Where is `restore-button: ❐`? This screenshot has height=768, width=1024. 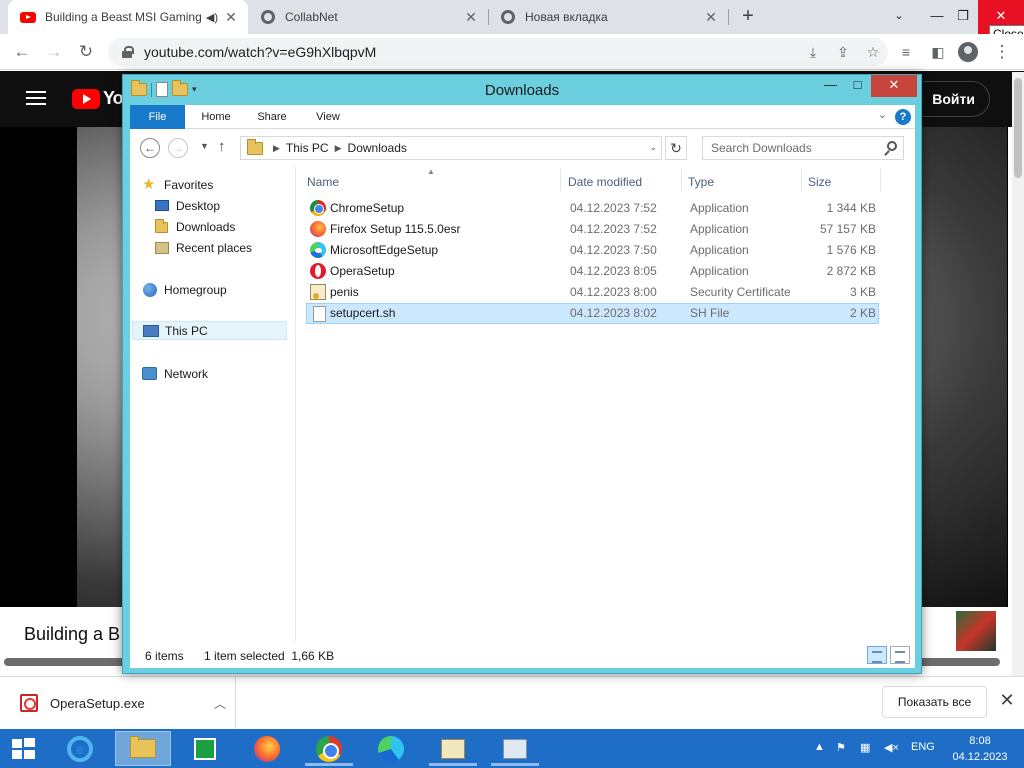 restore-button: ❐ is located at coordinates (963, 17).